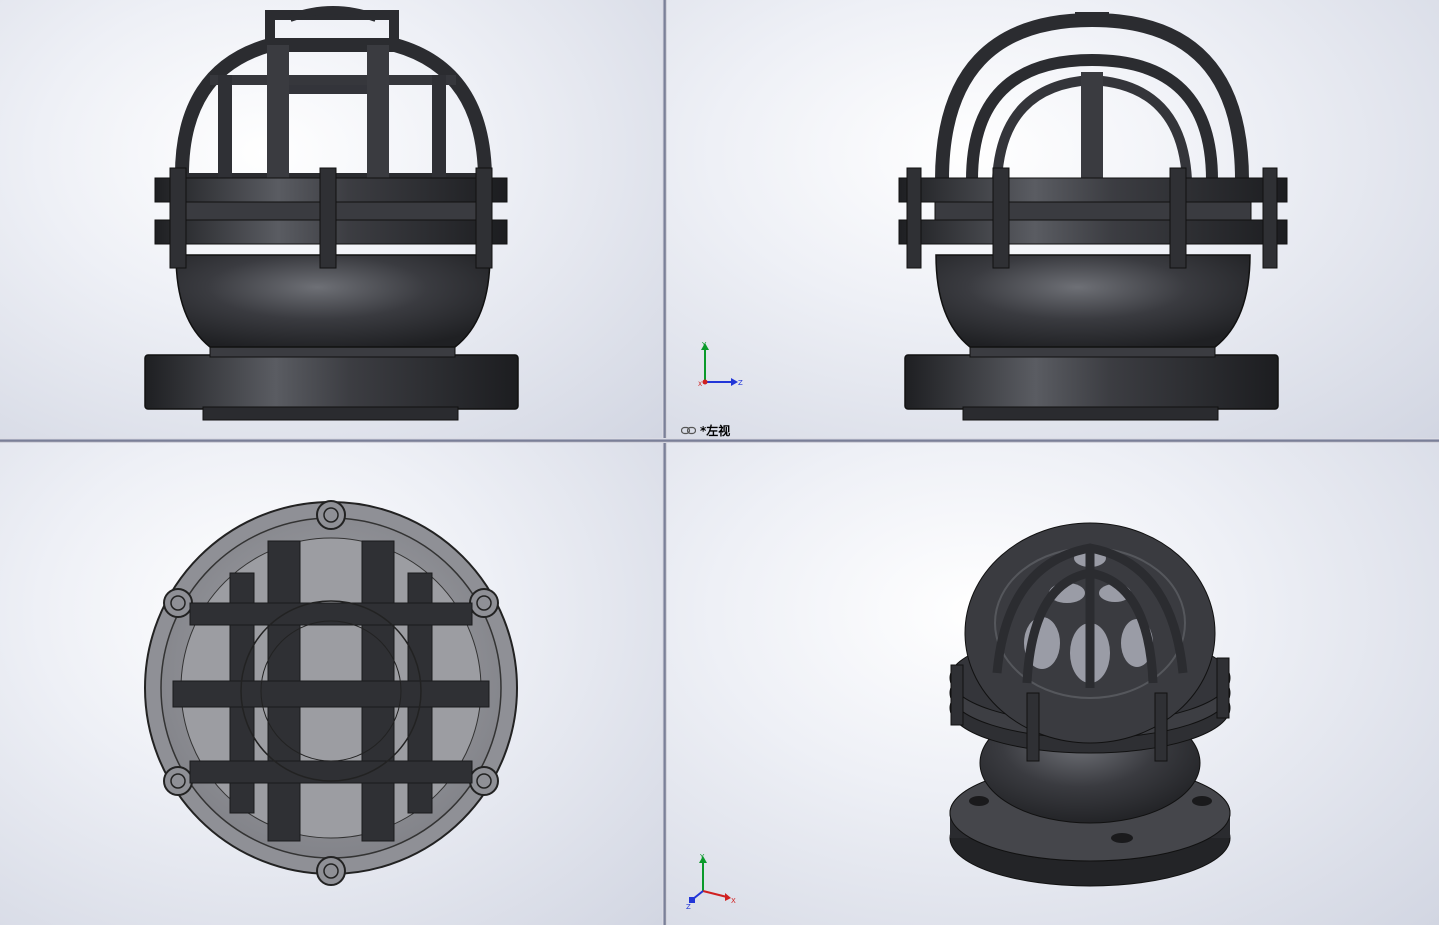 The width and height of the screenshot is (1439, 925). I want to click on link-icon, so click(688, 430).